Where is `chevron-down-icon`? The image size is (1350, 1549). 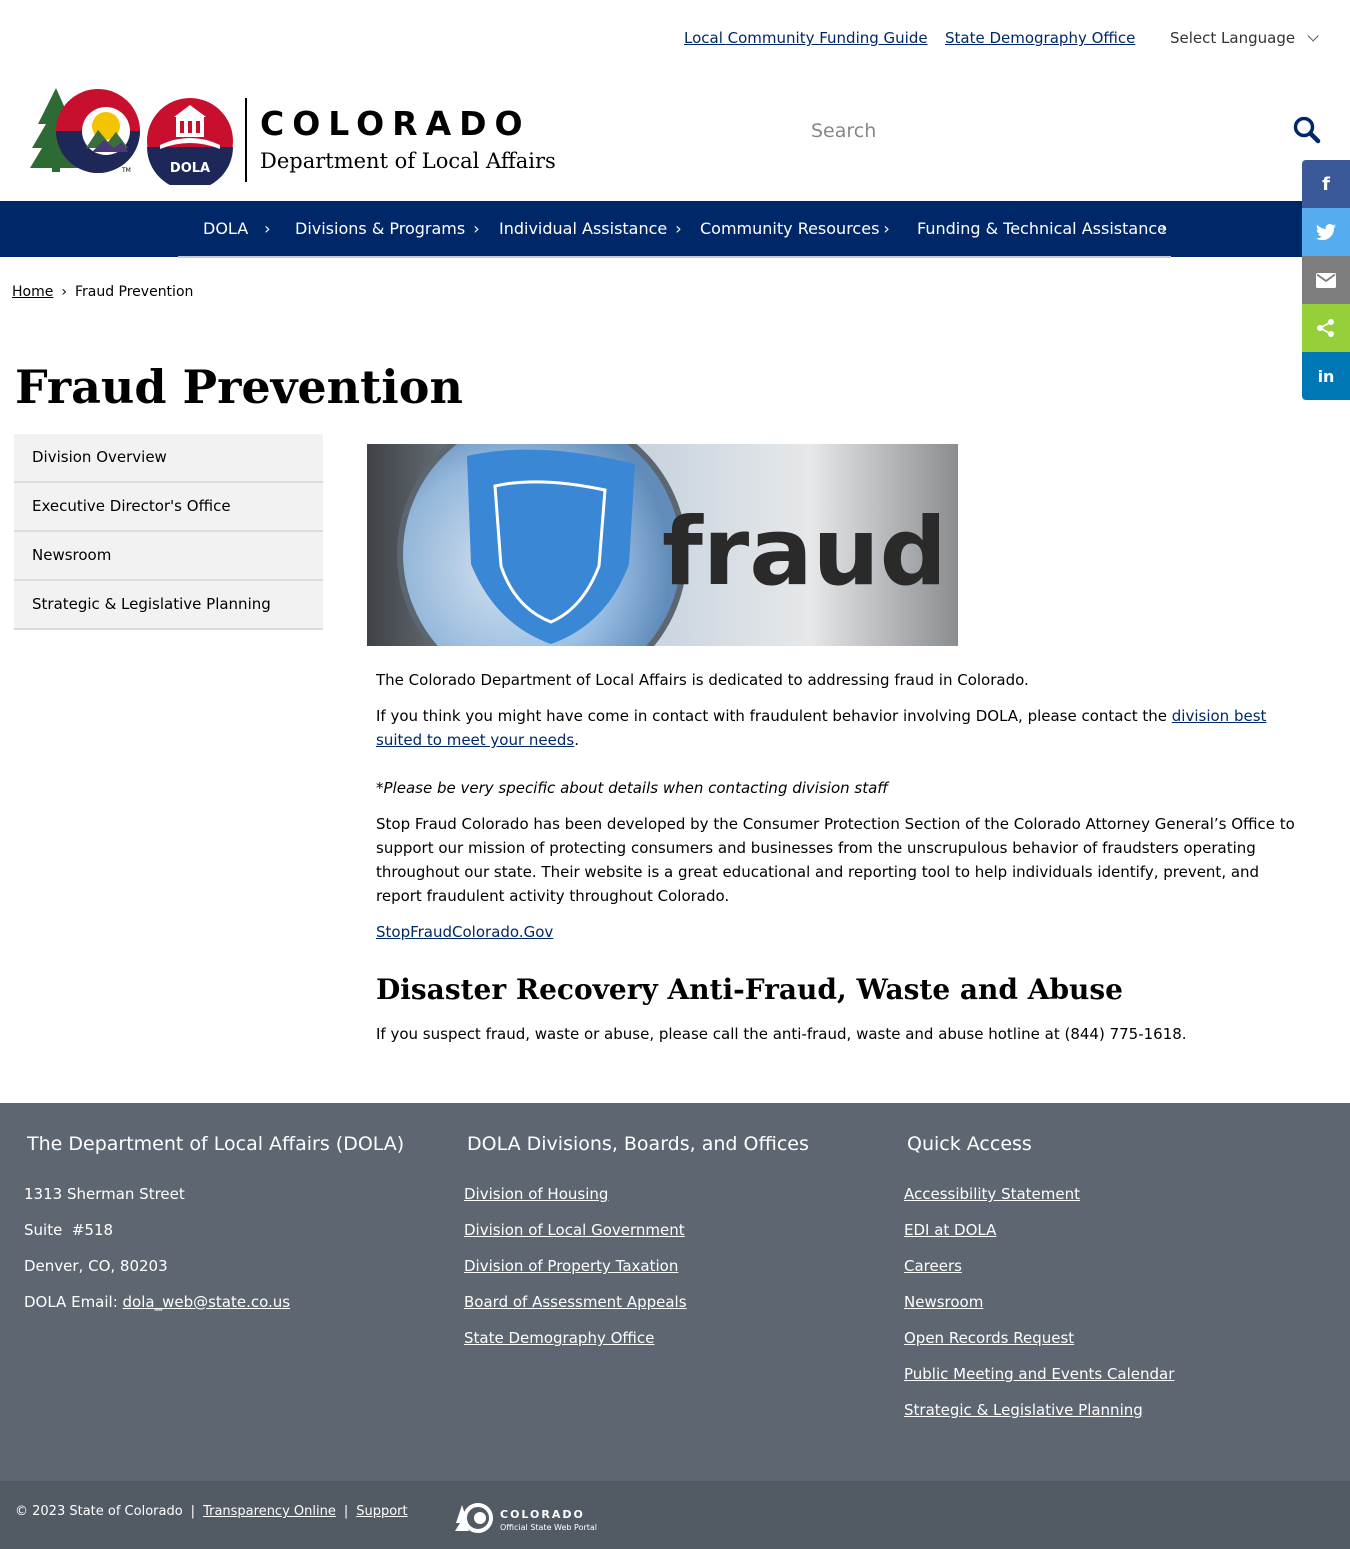
chevron-down-icon is located at coordinates (1313, 36).